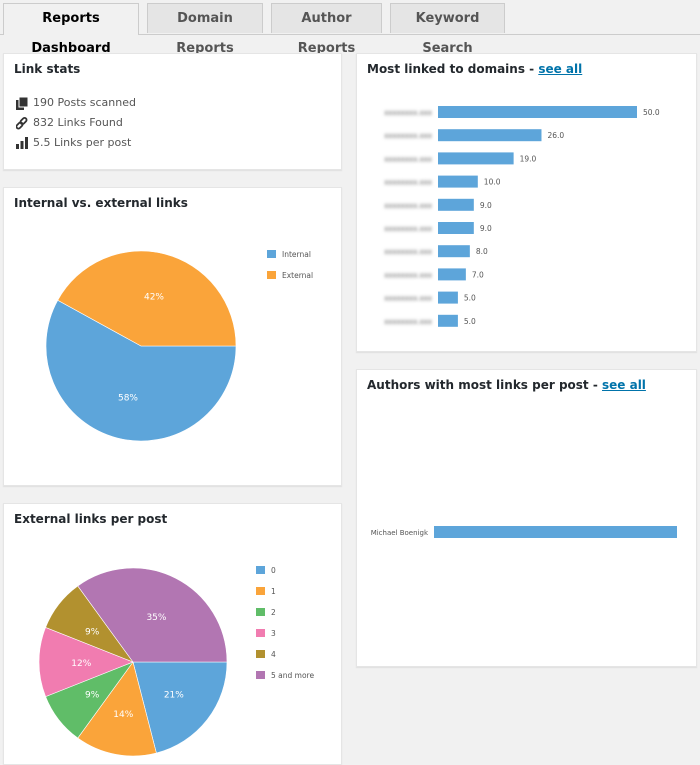 The width and height of the screenshot is (700, 765). I want to click on legend-label: Internal, so click(296, 254).